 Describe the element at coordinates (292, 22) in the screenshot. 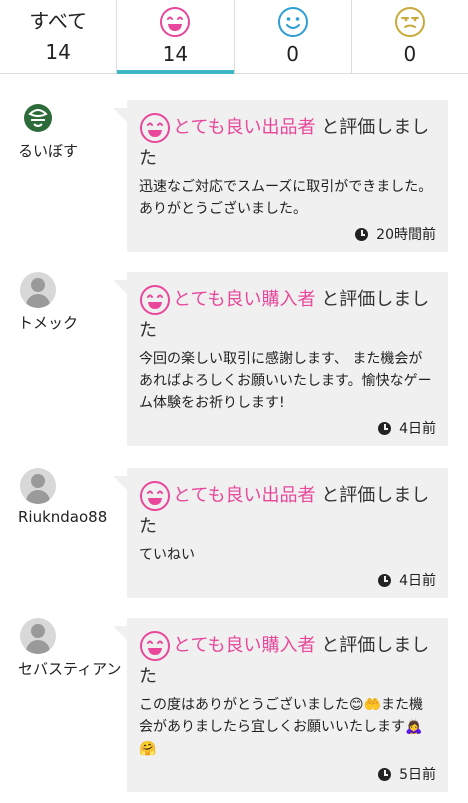

I see `smile-blue-icon` at that location.